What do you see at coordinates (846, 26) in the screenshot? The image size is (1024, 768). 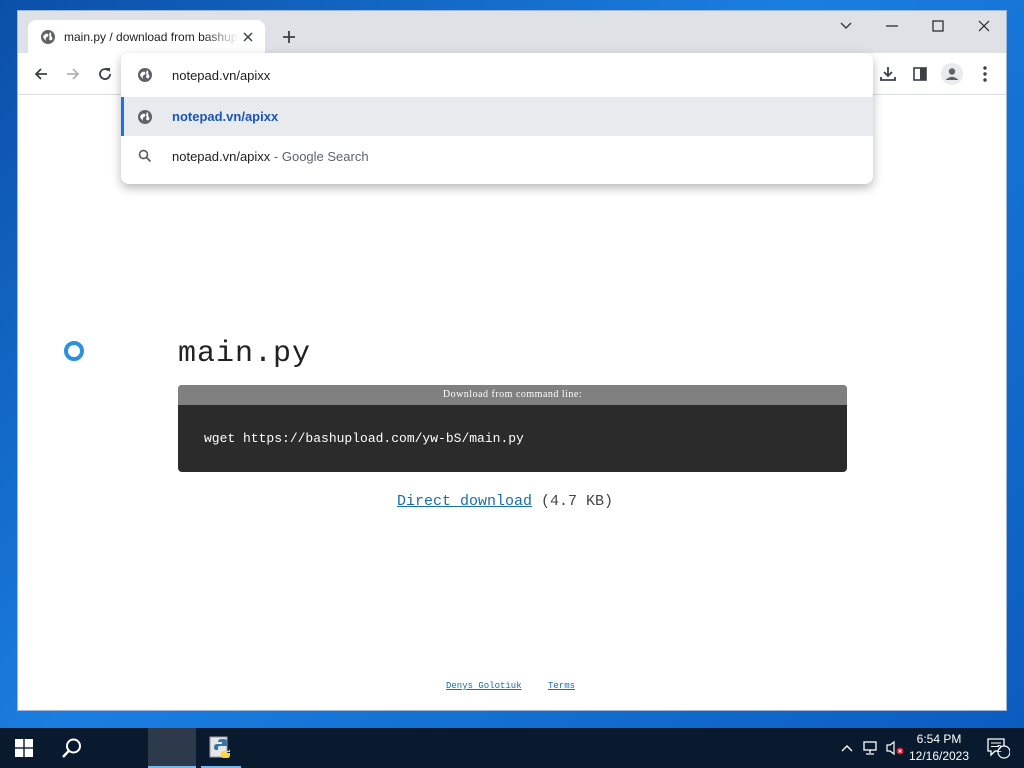 I see `tab-search-button` at bounding box center [846, 26].